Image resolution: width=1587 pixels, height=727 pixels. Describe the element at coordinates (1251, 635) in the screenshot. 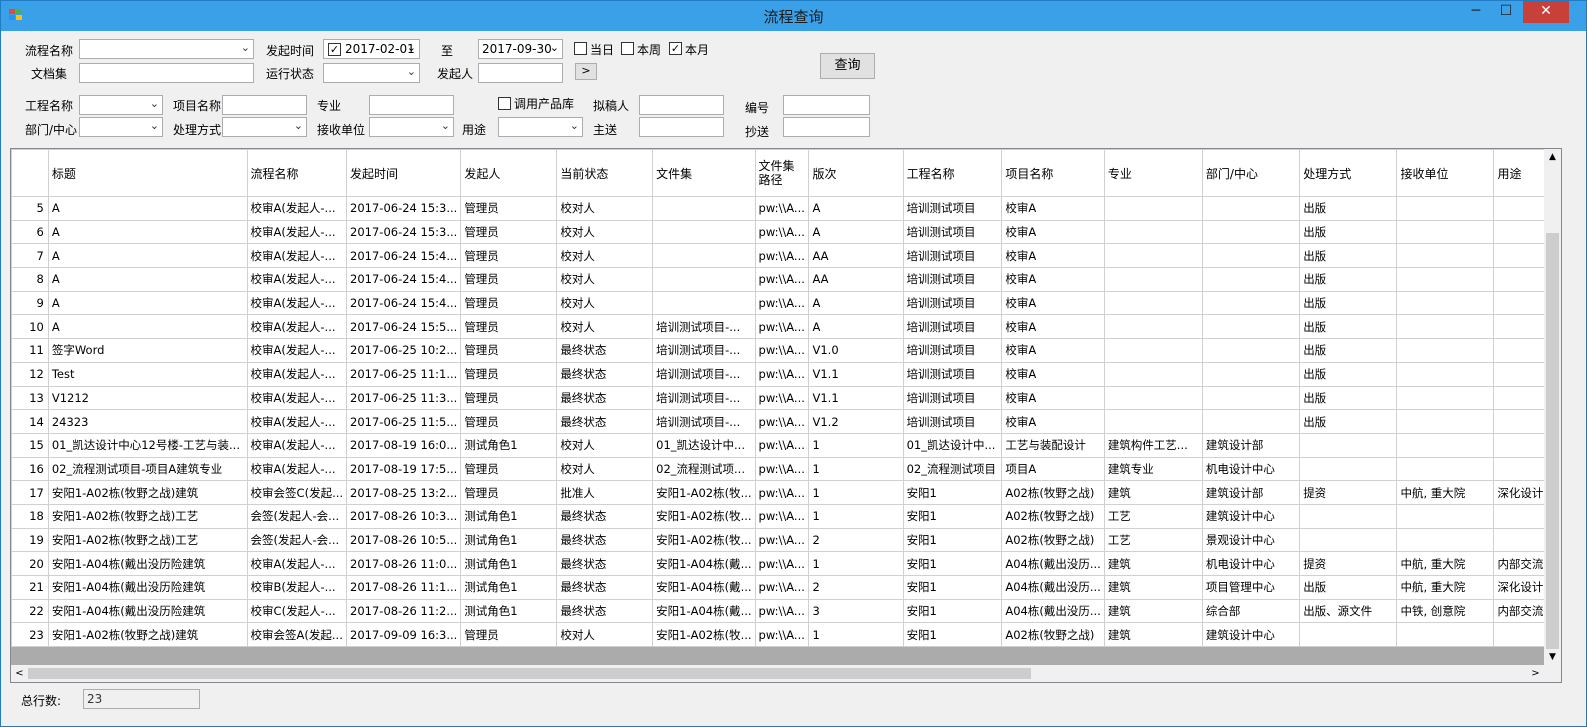

I see `table-cell: 建筑设计中心` at that location.